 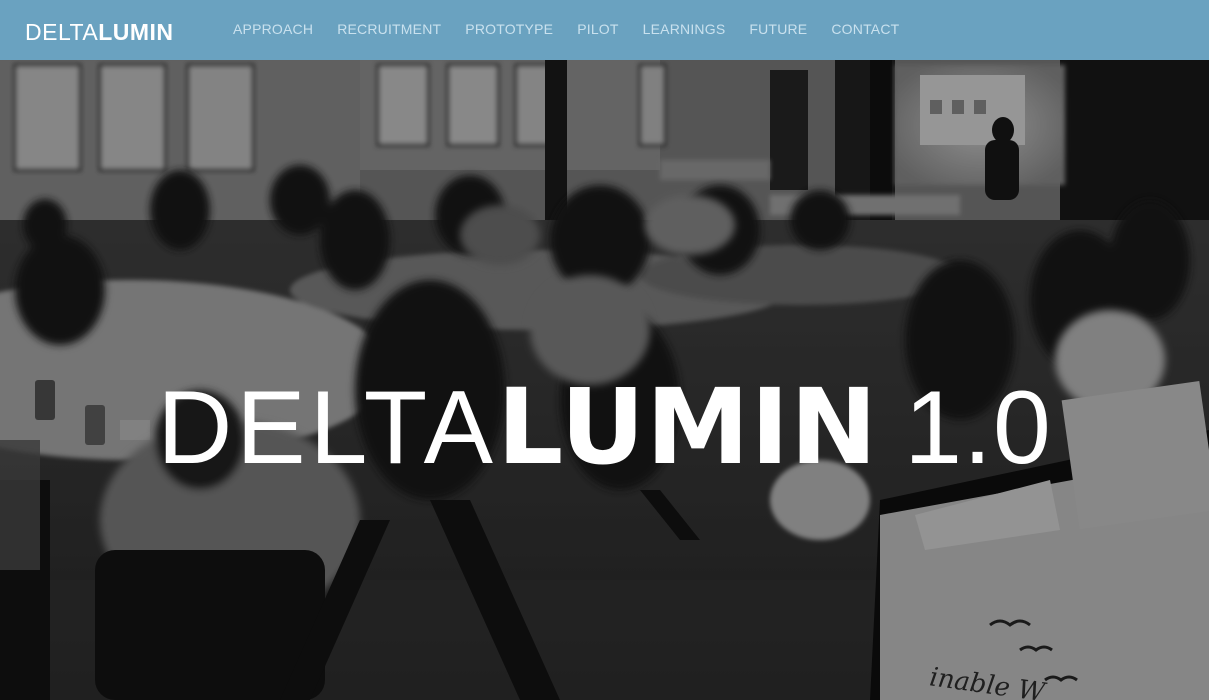 What do you see at coordinates (687, 426) in the screenshot?
I see `hero-title-bold: LUMIN` at bounding box center [687, 426].